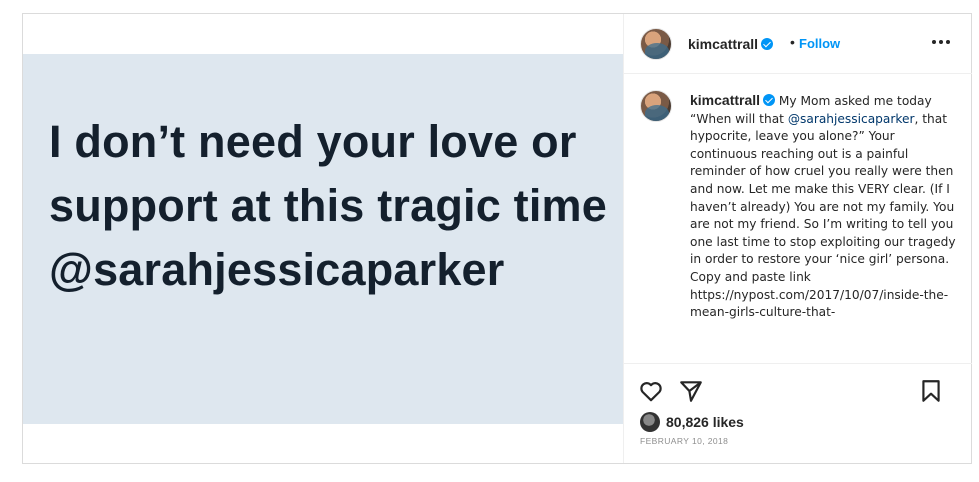  Describe the element at coordinates (798, 392) in the screenshot. I see `action-bar` at that location.